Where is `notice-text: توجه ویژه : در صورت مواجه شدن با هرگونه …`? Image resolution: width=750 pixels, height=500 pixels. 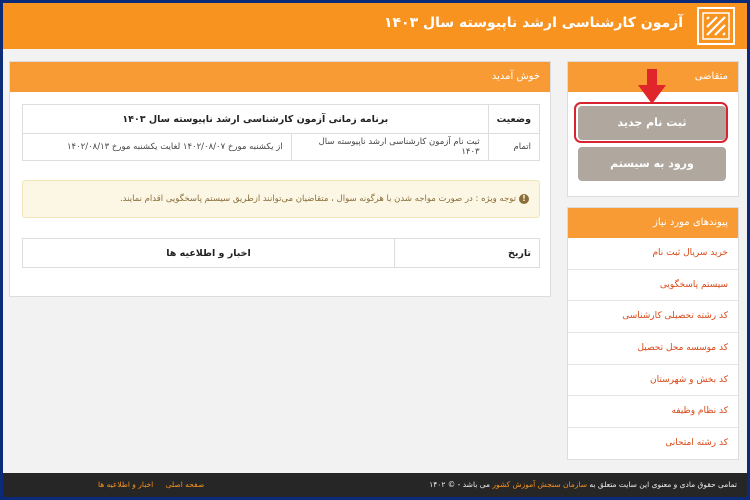 notice-text: توجه ویژه : در صورت مواجه شدن با هرگونه … is located at coordinates (317, 199).